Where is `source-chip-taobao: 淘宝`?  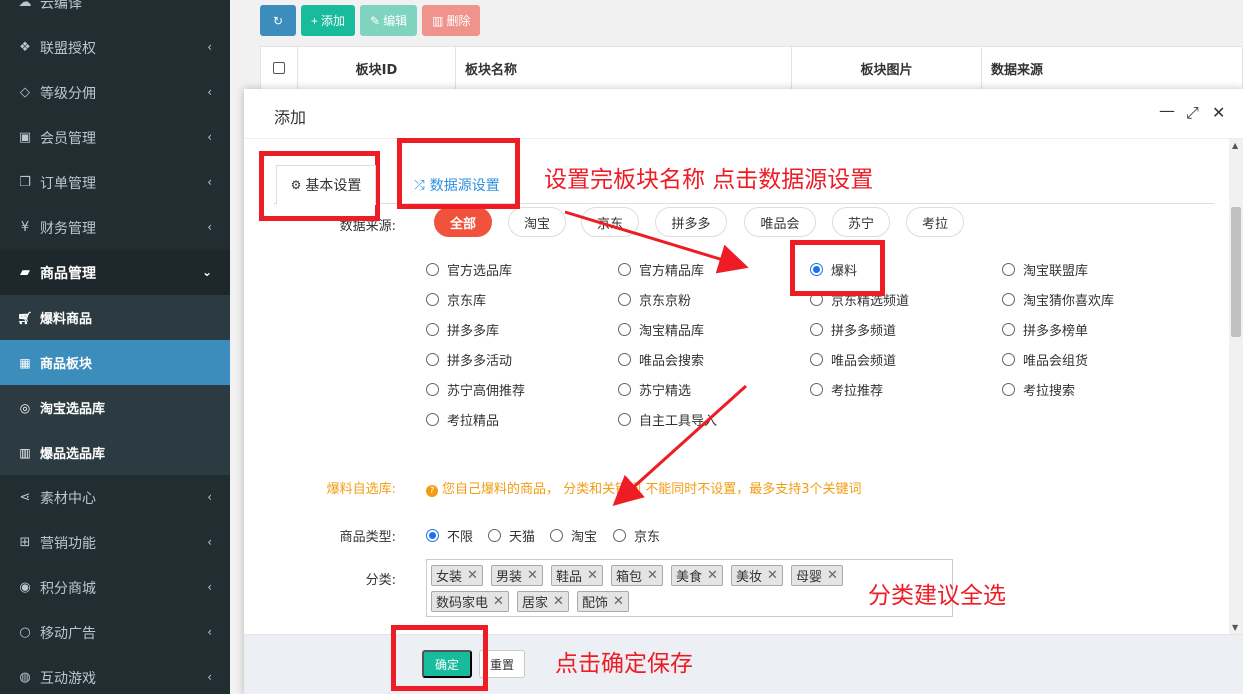 source-chip-taobao: 淘宝 is located at coordinates (537, 222).